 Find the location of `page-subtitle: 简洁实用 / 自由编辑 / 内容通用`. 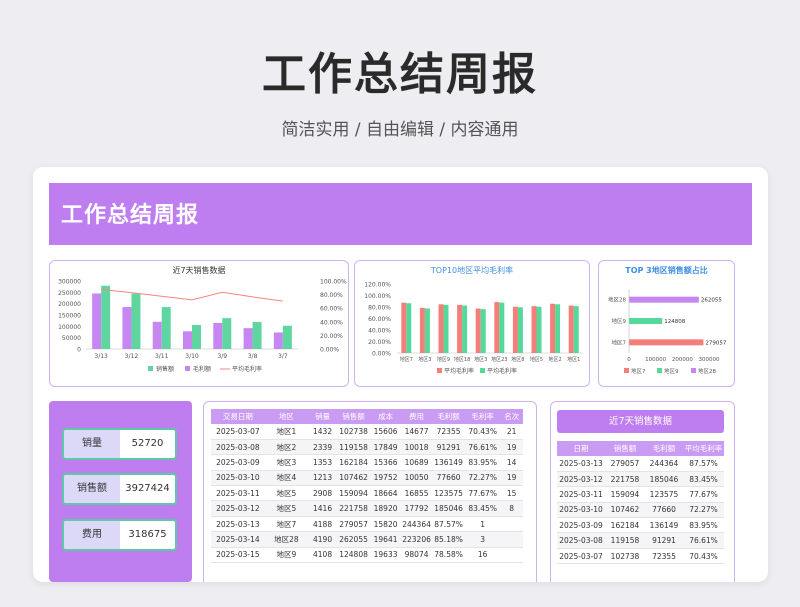

page-subtitle: 简洁实用 / 自由编辑 / 内容通用 is located at coordinates (400, 130).